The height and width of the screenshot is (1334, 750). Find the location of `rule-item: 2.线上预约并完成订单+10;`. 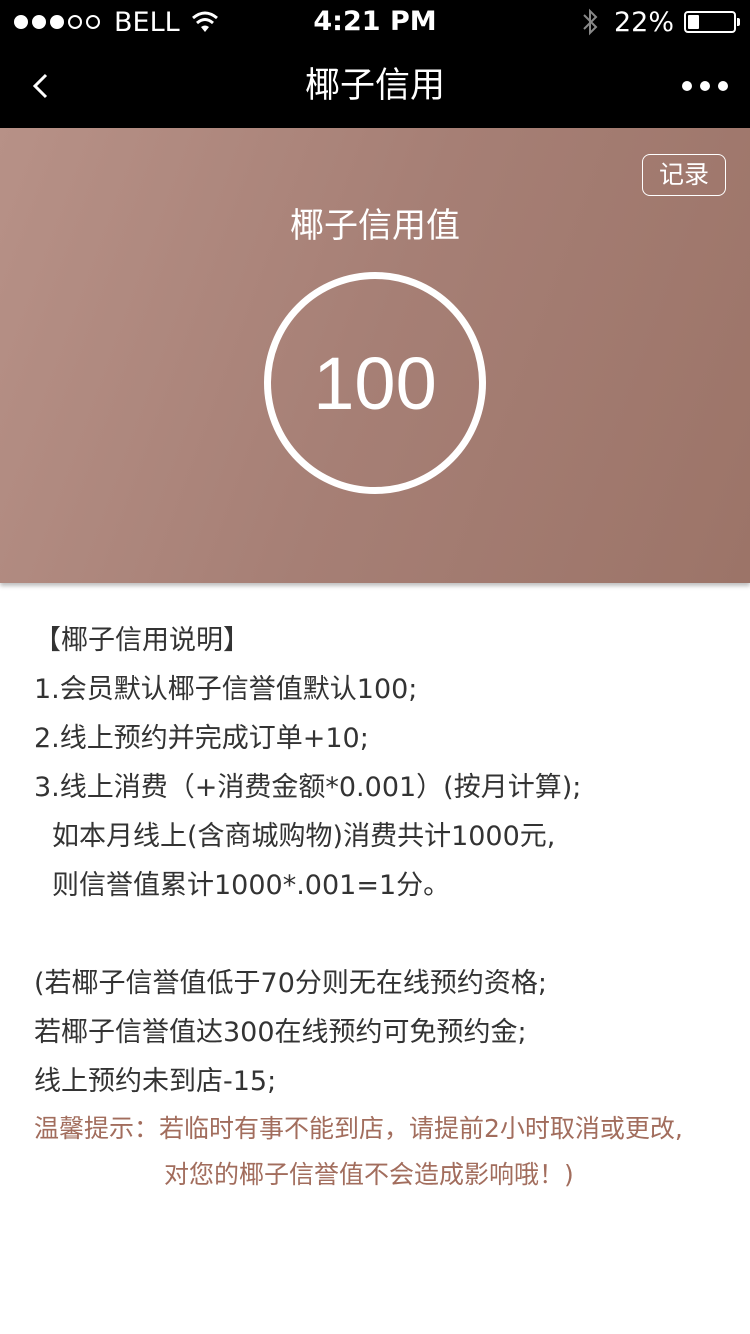

rule-item: 2.线上预约并完成订单+10; is located at coordinates (201, 738).